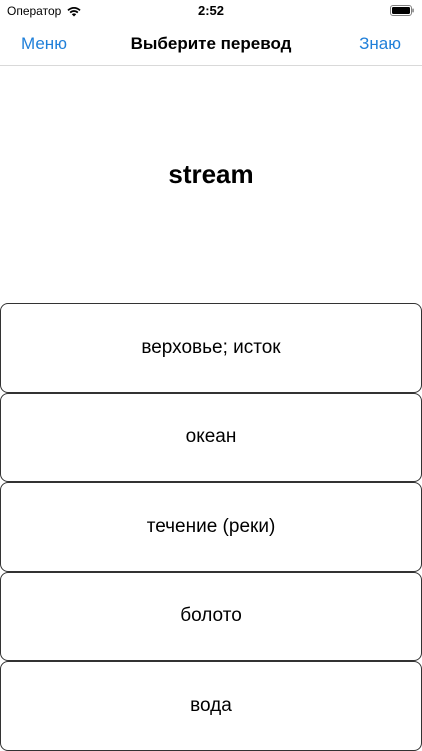 The width and height of the screenshot is (422, 751). Describe the element at coordinates (211, 348) in the screenshot. I see `answer-option-1: верховье; исток` at that location.